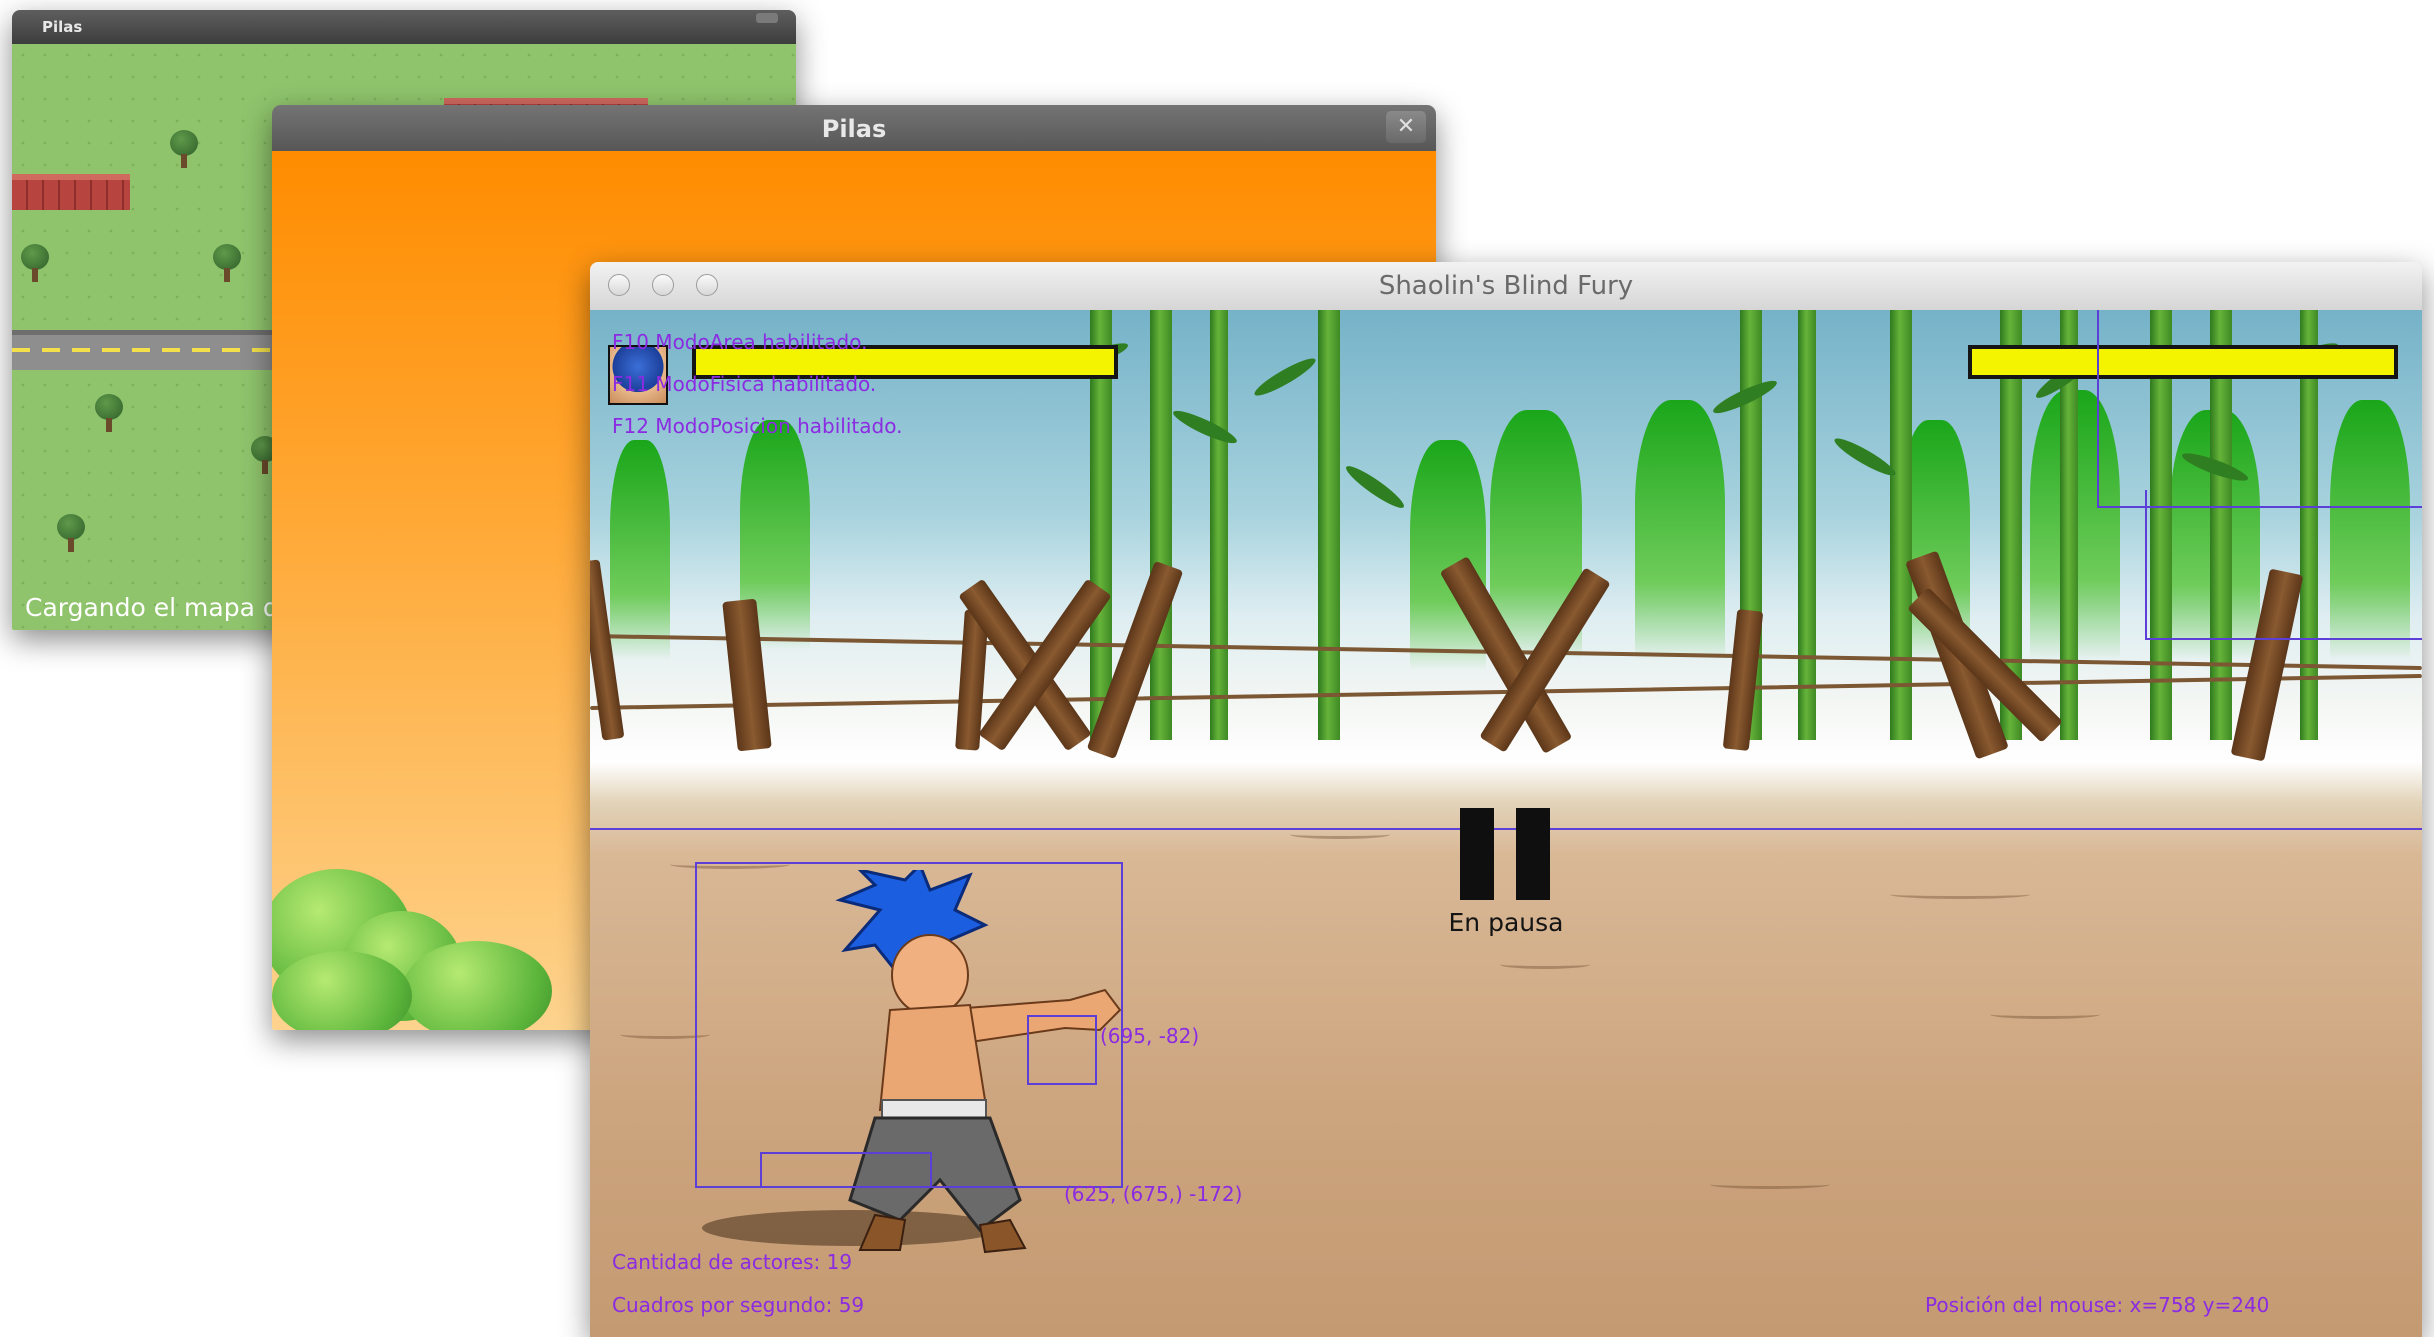 This screenshot has width=2434, height=1337. What do you see at coordinates (846, 1170) in the screenshot?
I see `debug-feet-box` at bounding box center [846, 1170].